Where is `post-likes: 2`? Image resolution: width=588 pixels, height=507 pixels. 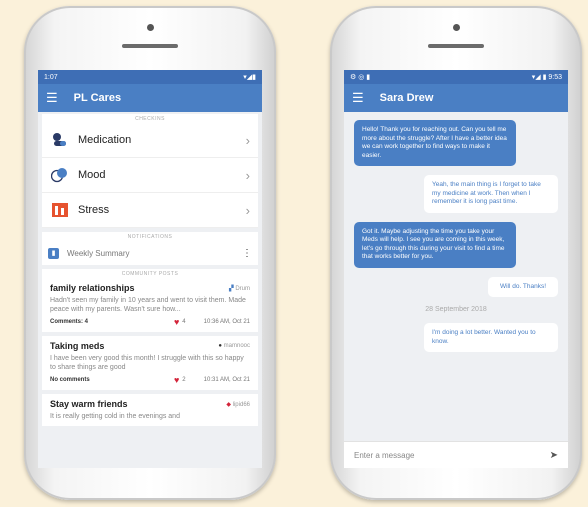 post-likes: 2 is located at coordinates (184, 380).